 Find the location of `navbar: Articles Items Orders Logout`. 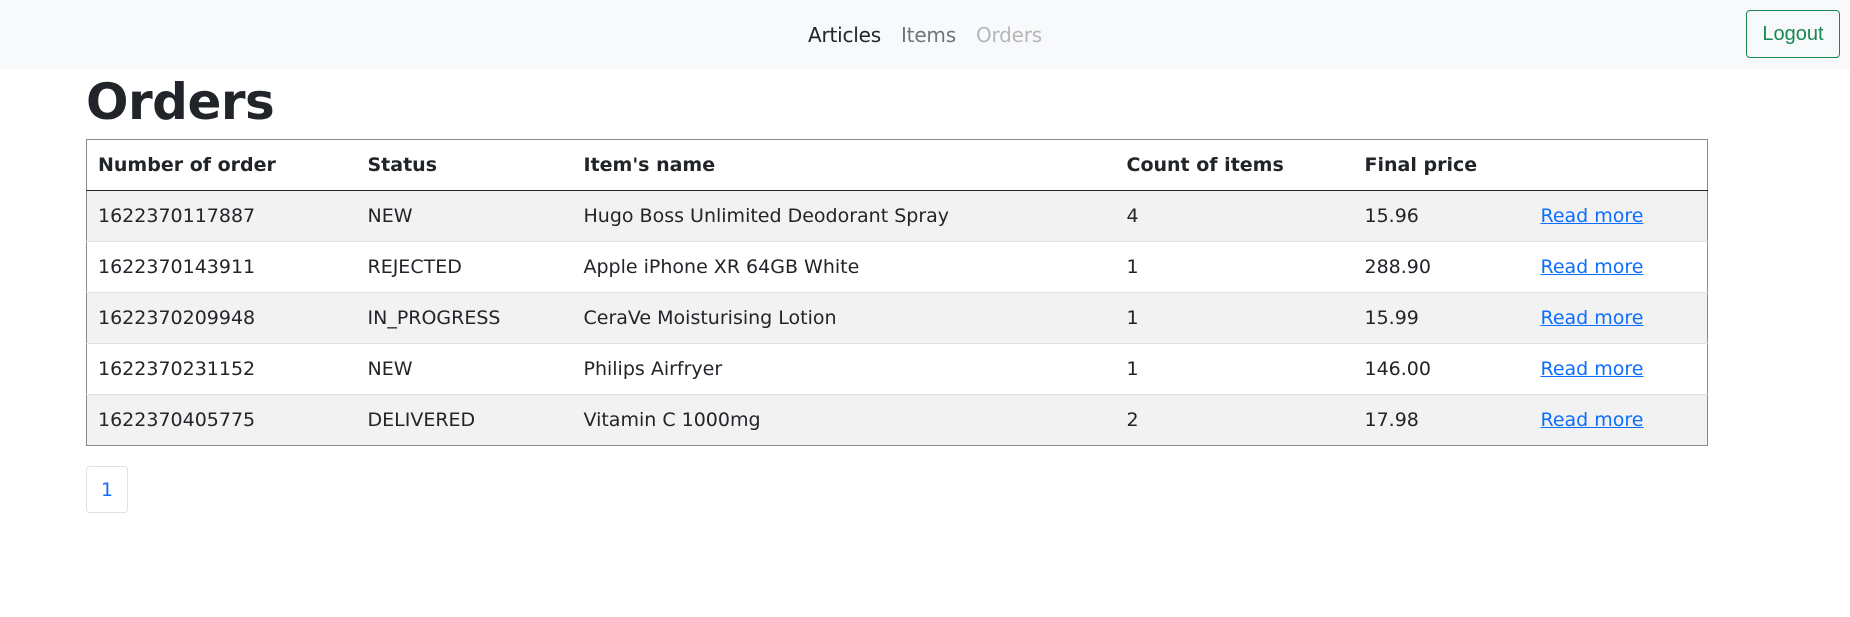

navbar: Articles Items Orders Logout is located at coordinates (925, 34).